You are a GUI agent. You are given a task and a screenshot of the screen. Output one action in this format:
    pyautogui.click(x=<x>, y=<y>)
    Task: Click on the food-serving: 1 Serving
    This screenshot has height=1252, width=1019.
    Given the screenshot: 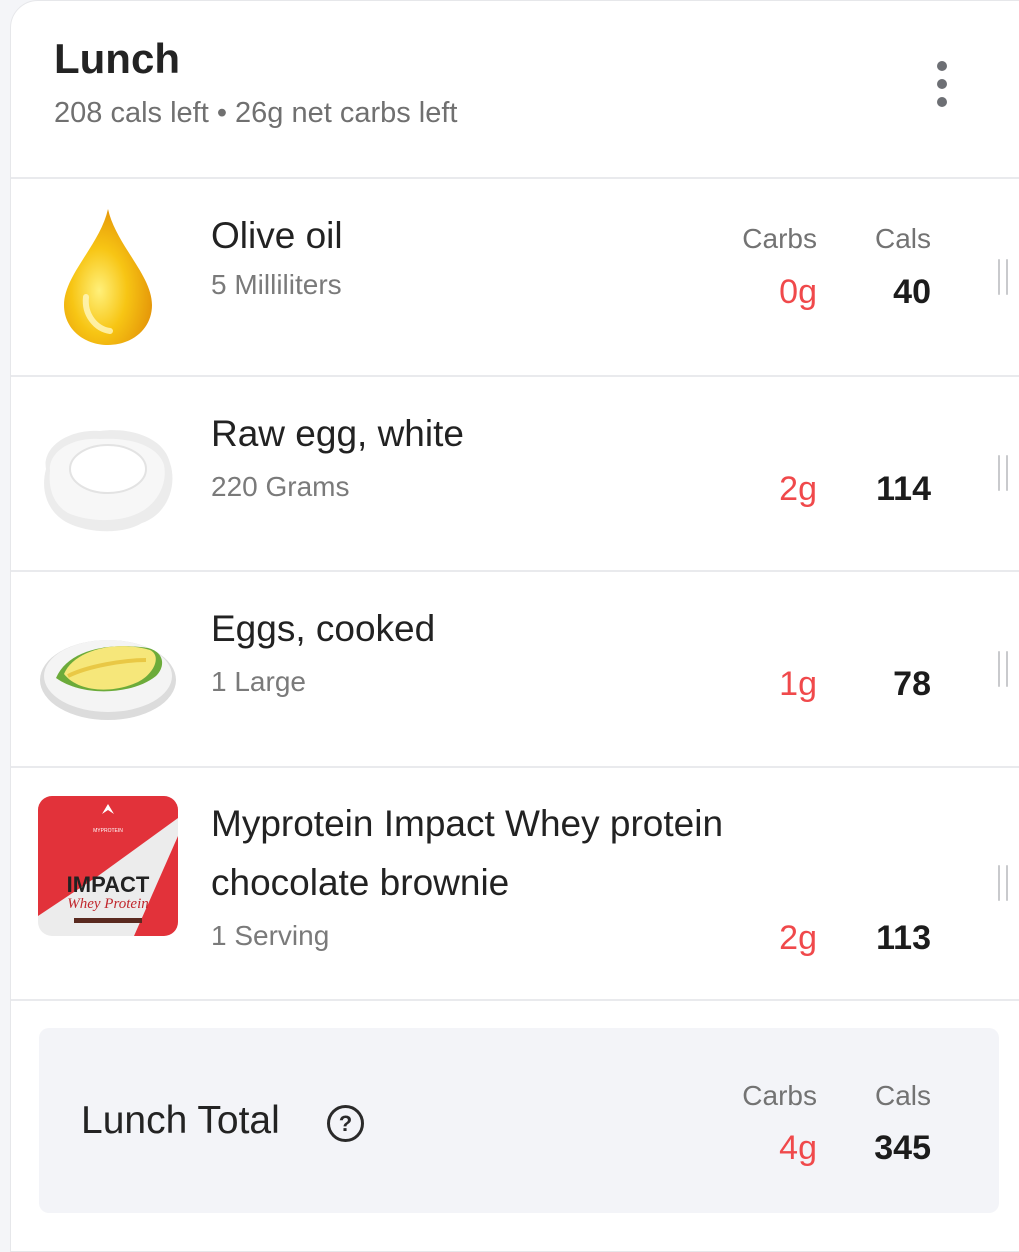 What is the action you would take?
    pyautogui.click(x=270, y=935)
    